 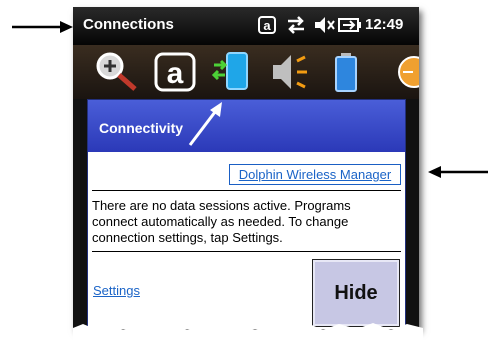 I want to click on speaker-muted-icon, so click(x=324, y=25).